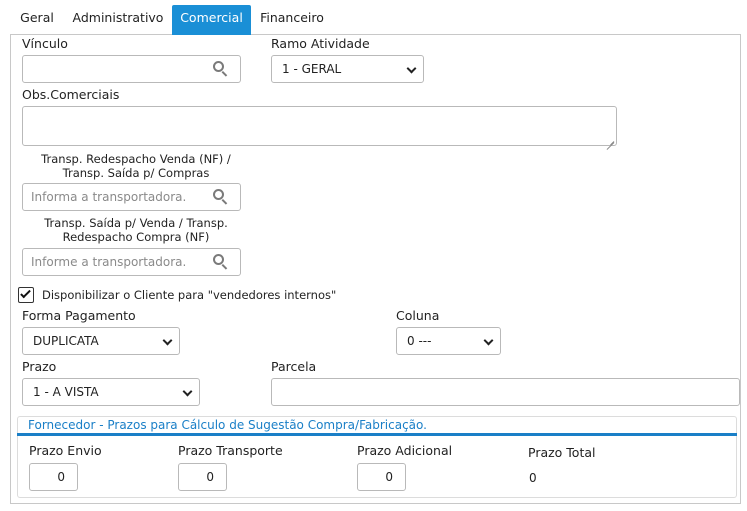  Describe the element at coordinates (211, 20) in the screenshot. I see `tab-comercial: Comercial` at that location.